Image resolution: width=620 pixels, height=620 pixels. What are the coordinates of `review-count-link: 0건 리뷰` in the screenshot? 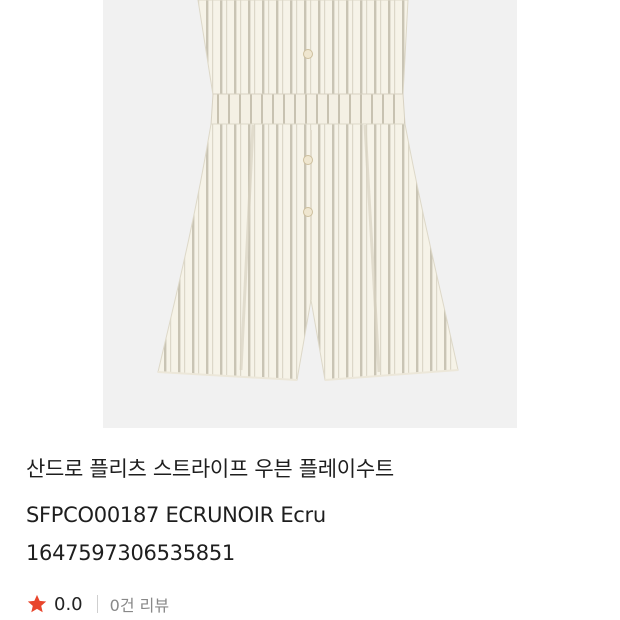 It's located at (139, 604).